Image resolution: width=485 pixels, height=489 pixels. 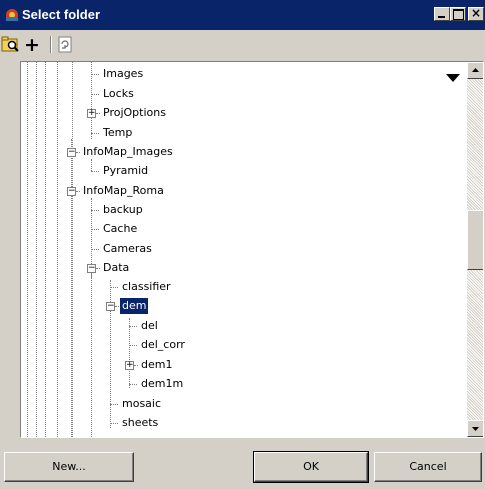 I want to click on close-button: ×, so click(x=476, y=13).